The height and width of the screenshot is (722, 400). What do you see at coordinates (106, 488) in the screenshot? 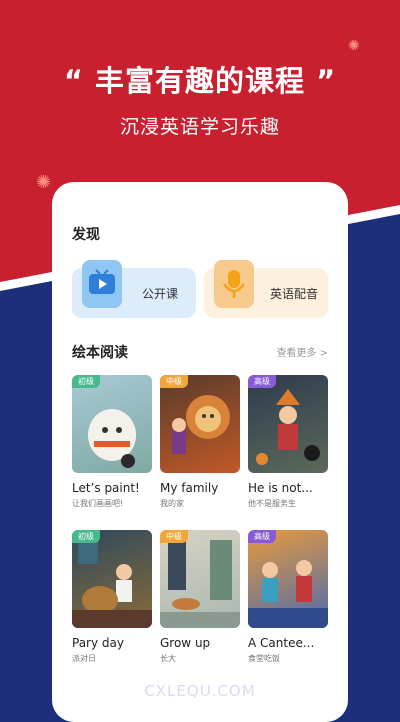
I see `book-title: Let’s paint!` at bounding box center [106, 488].